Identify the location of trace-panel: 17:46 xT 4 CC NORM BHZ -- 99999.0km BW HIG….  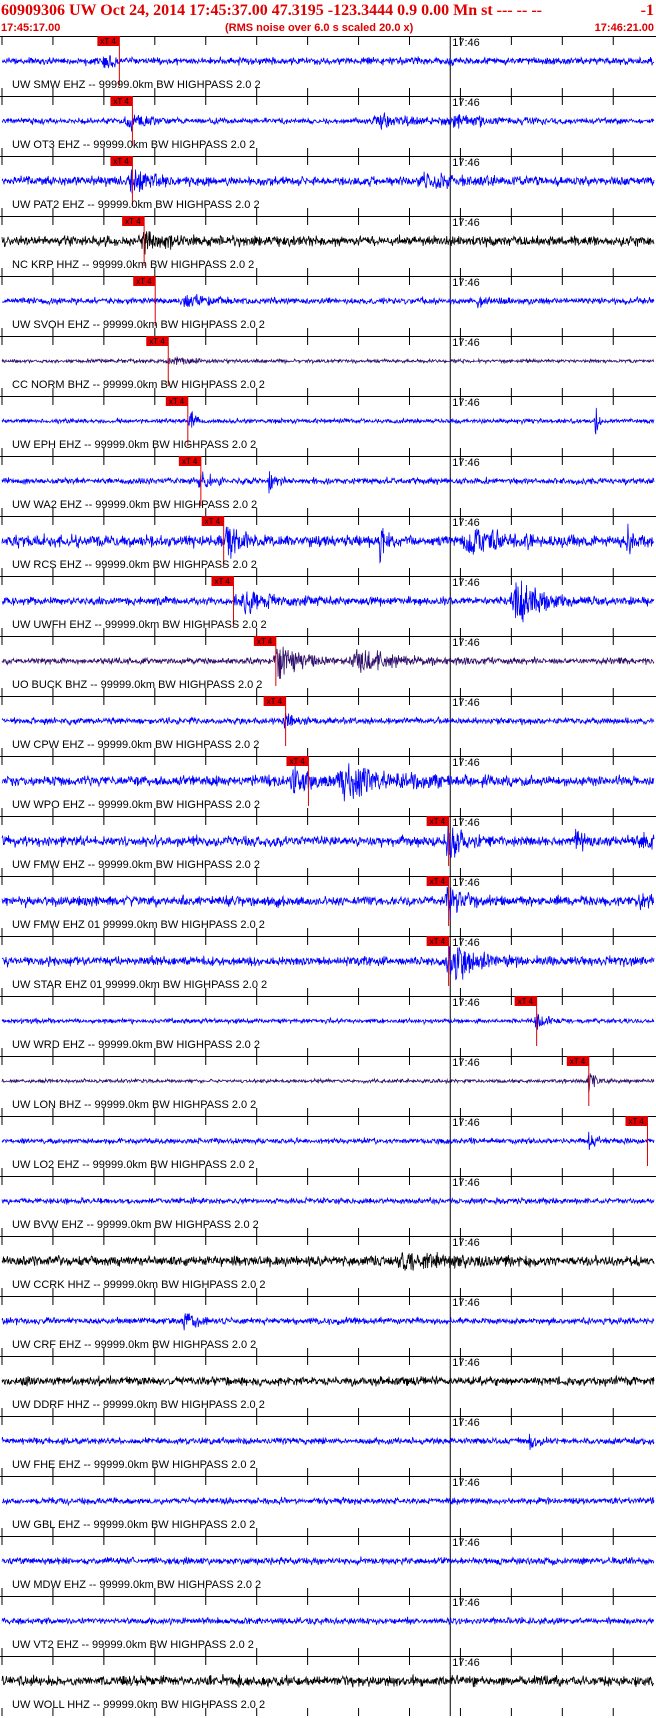
(328, 366).